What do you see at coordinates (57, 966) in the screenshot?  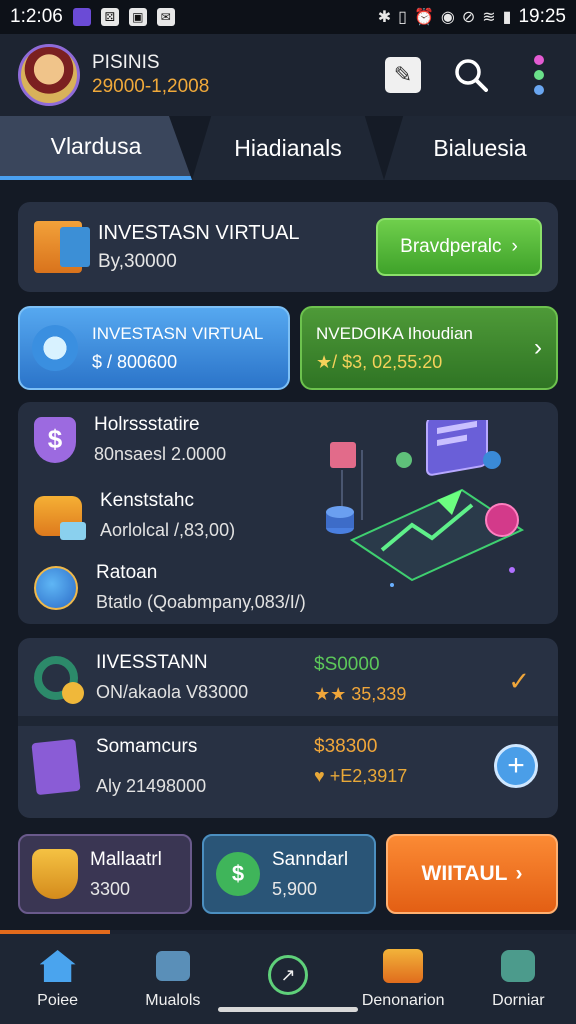 I see `home-icon` at bounding box center [57, 966].